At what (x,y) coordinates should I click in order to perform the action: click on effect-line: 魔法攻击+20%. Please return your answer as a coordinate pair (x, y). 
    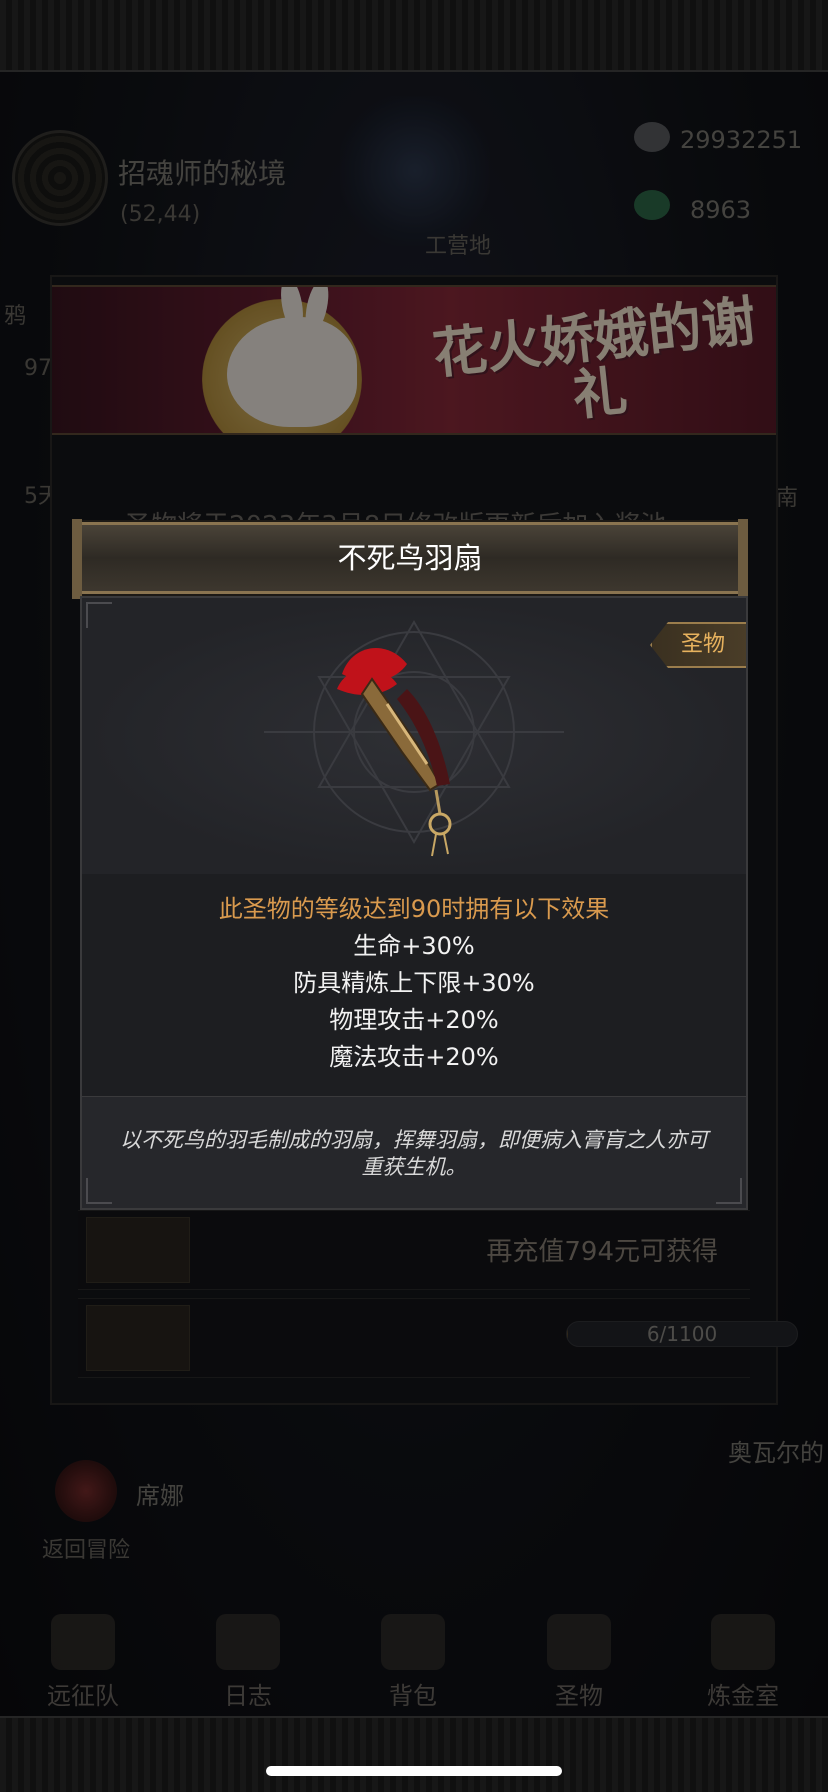
    Looking at the image, I should click on (414, 1057).